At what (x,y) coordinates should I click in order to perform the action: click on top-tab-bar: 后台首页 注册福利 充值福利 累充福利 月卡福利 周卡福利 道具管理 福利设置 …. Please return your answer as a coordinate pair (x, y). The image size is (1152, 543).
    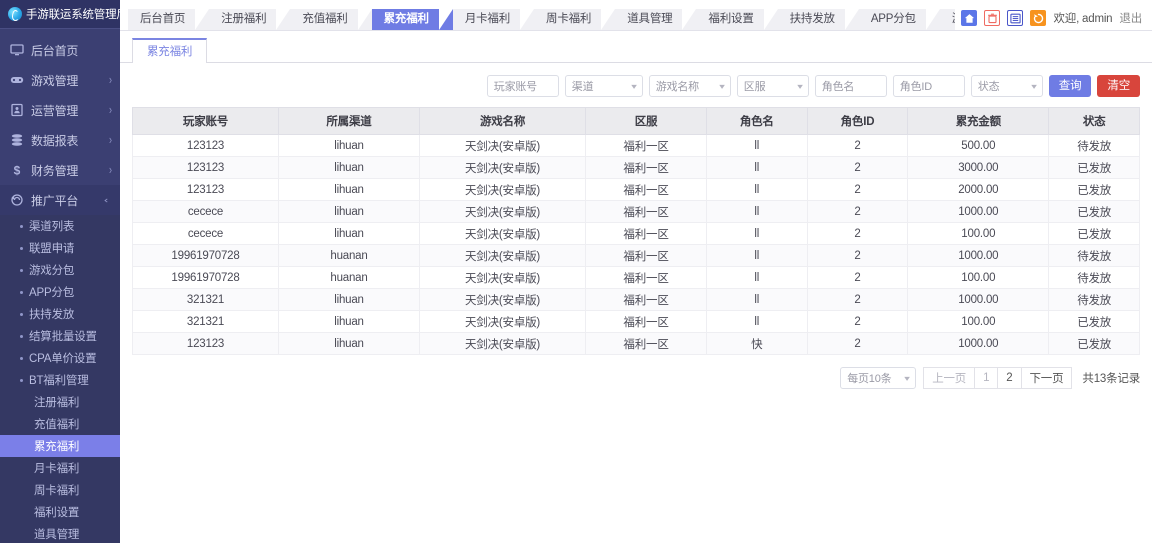
    Looking at the image, I should click on (636, 15).